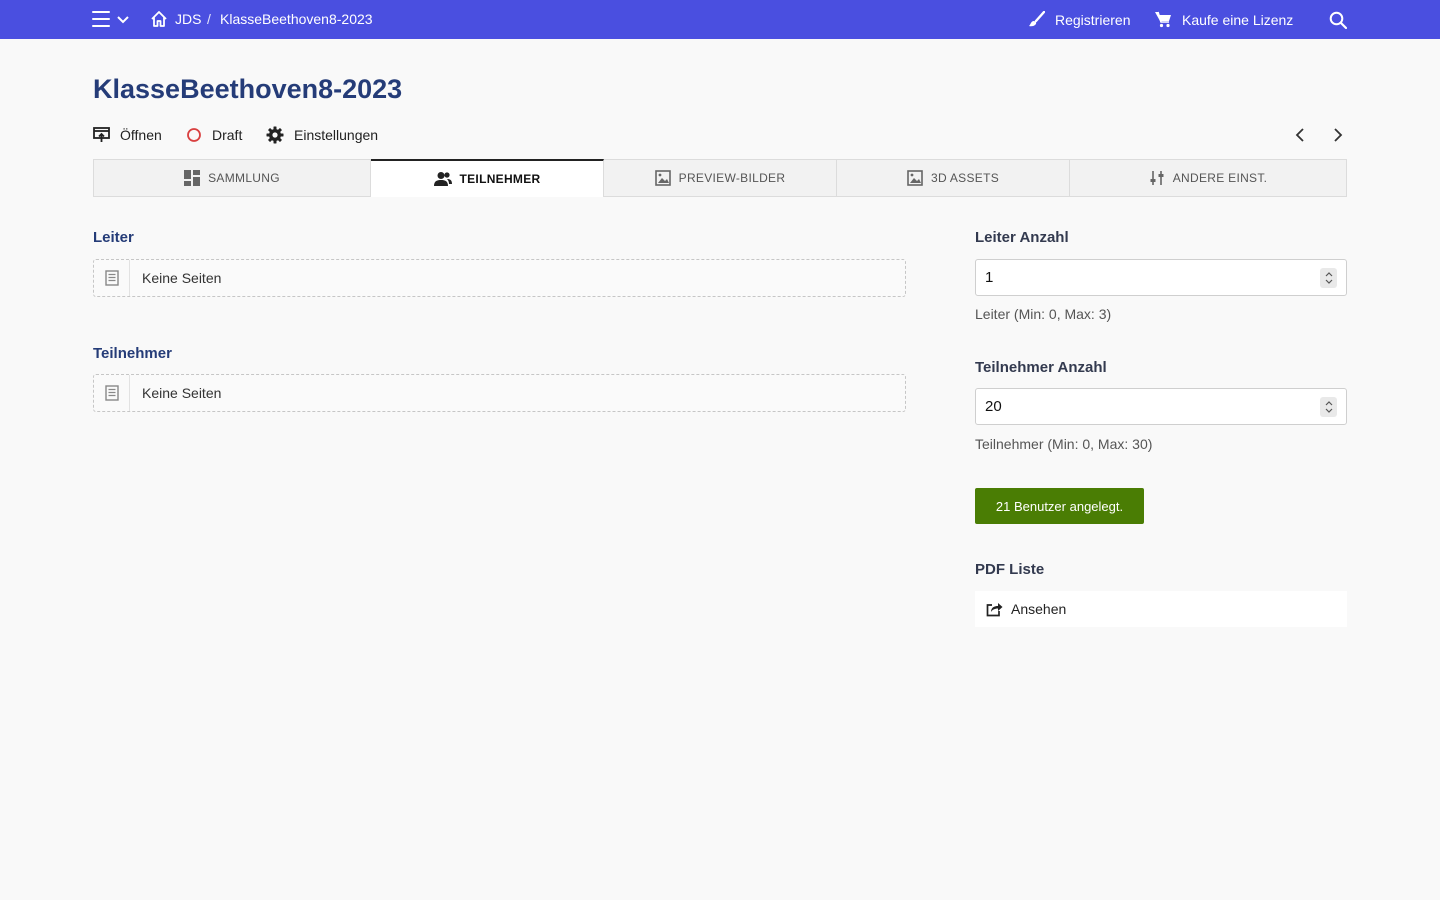  What do you see at coordinates (1328, 278) in the screenshot?
I see `leader-count-stepper` at bounding box center [1328, 278].